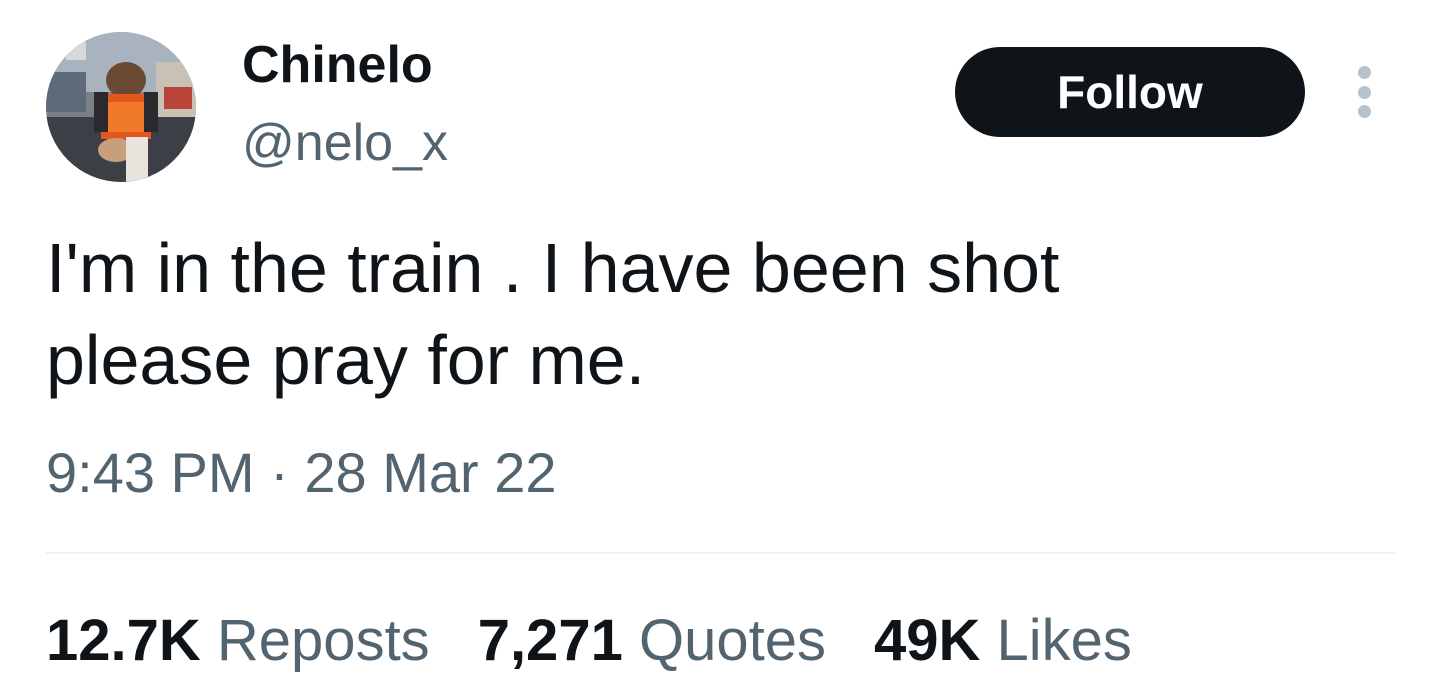 The image size is (1440, 674). What do you see at coordinates (323, 640) in the screenshot?
I see `reposts-label: Reposts` at bounding box center [323, 640].